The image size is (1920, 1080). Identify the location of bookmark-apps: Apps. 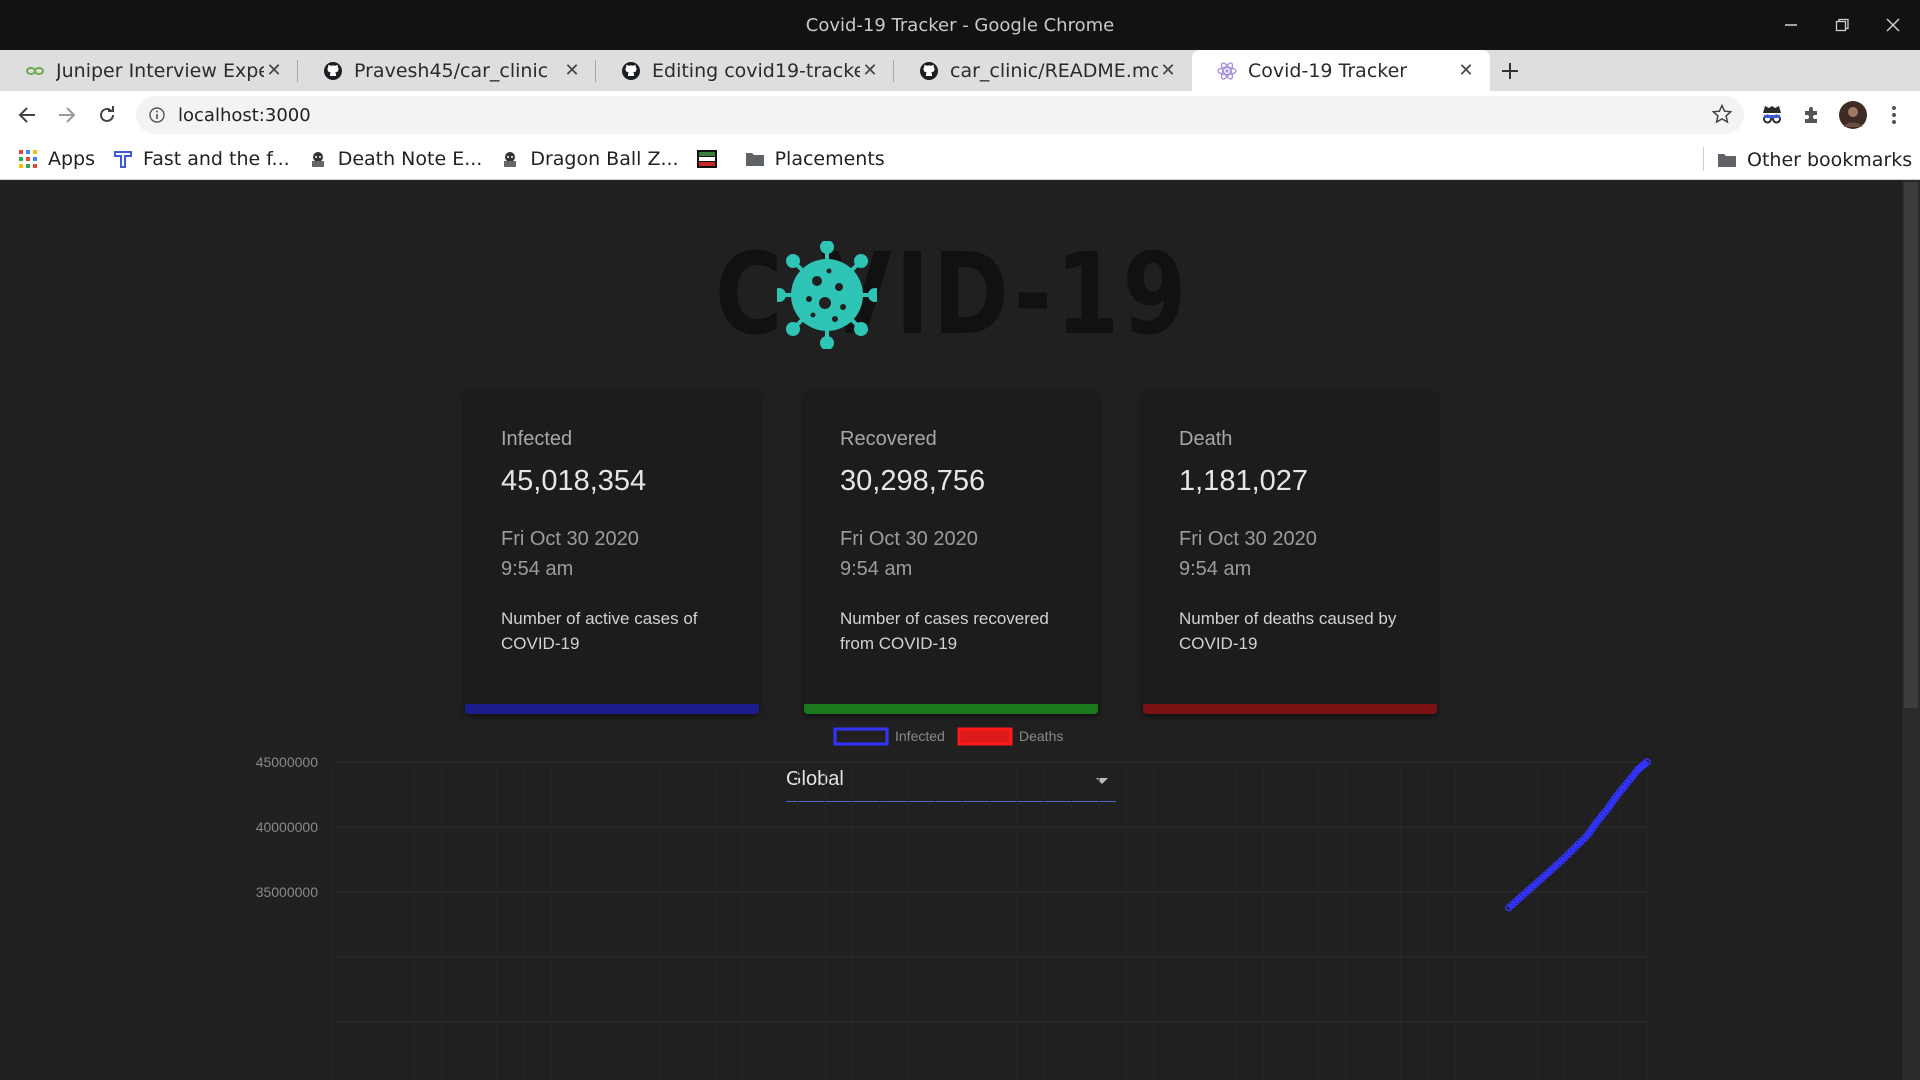
(56, 159).